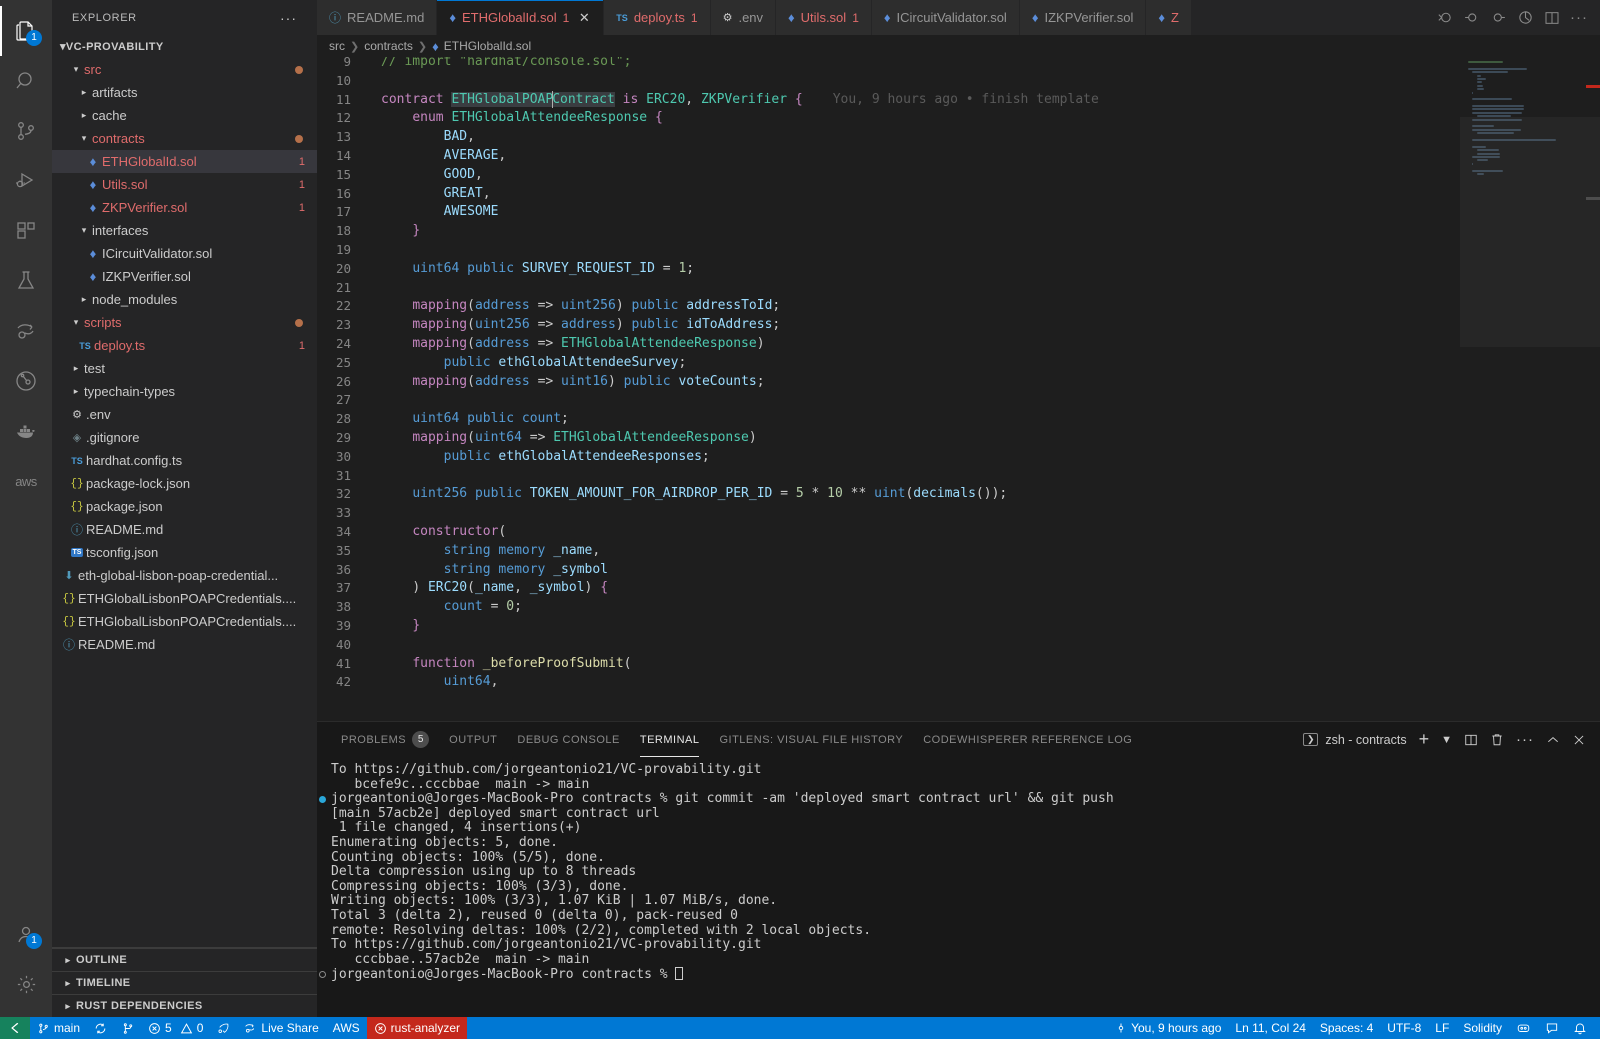  I want to click on tree-item-package-json: {} package.json, so click(184, 506).